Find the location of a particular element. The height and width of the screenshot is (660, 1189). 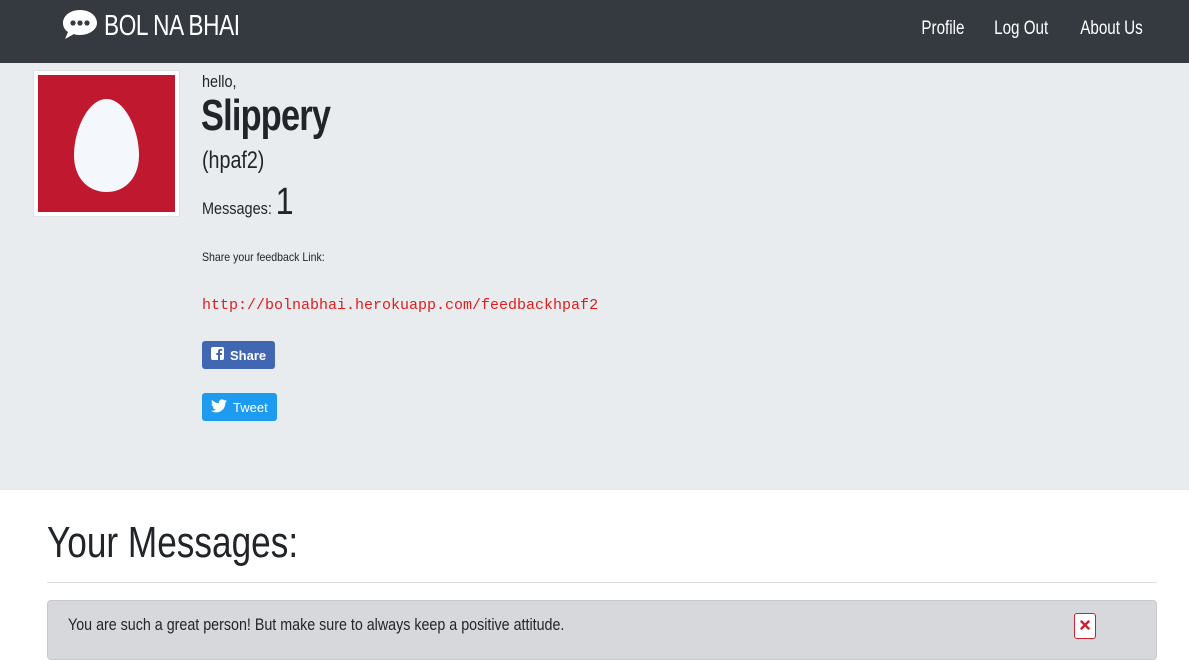

messages-count: 1 is located at coordinates (284, 202).